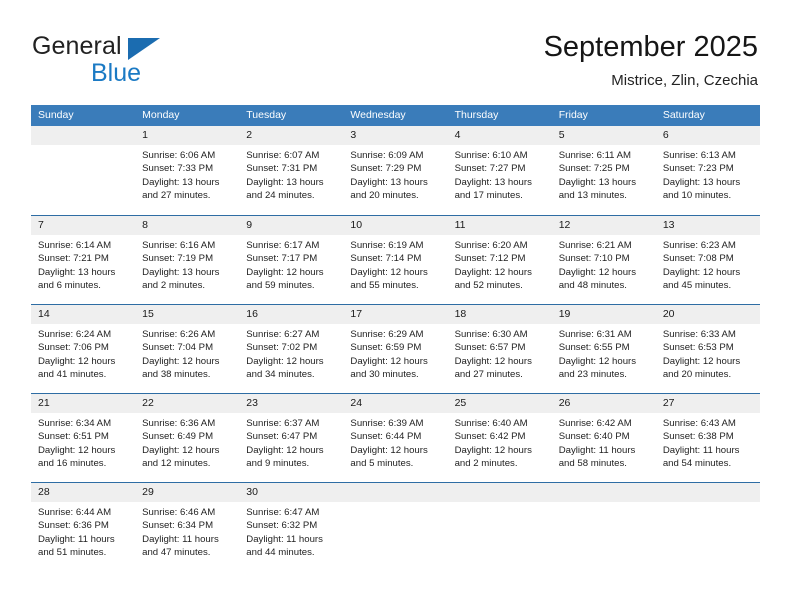  I want to click on sunrise-text: Sunrise: 6:19 AM, so click(387, 245).